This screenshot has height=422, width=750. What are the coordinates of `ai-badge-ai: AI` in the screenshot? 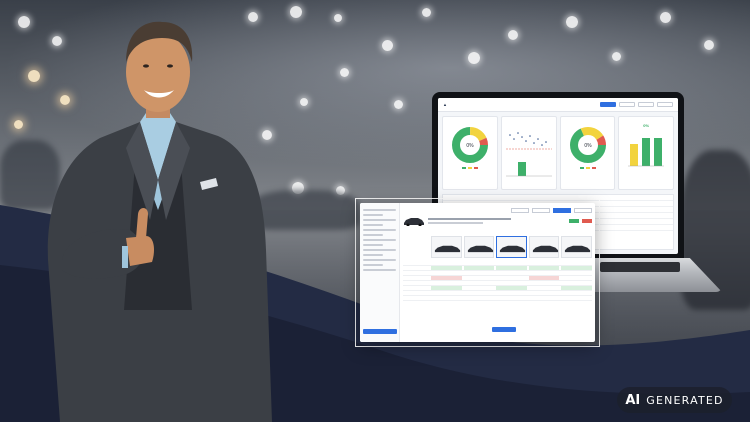 It's located at (633, 400).